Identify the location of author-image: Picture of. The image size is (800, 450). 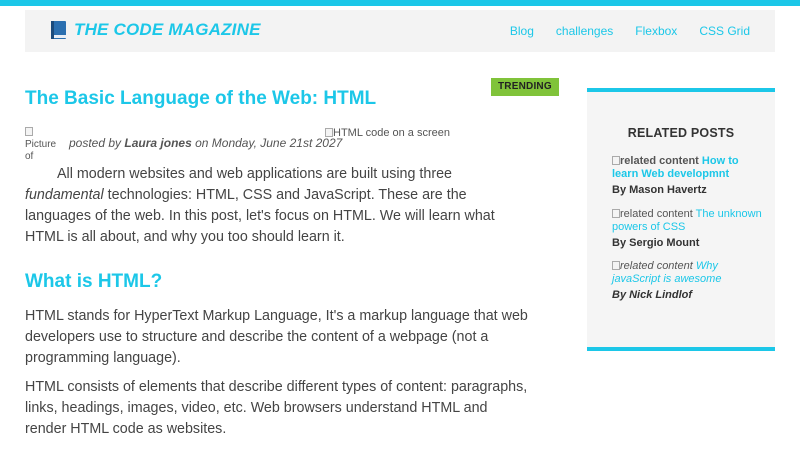
(43, 145).